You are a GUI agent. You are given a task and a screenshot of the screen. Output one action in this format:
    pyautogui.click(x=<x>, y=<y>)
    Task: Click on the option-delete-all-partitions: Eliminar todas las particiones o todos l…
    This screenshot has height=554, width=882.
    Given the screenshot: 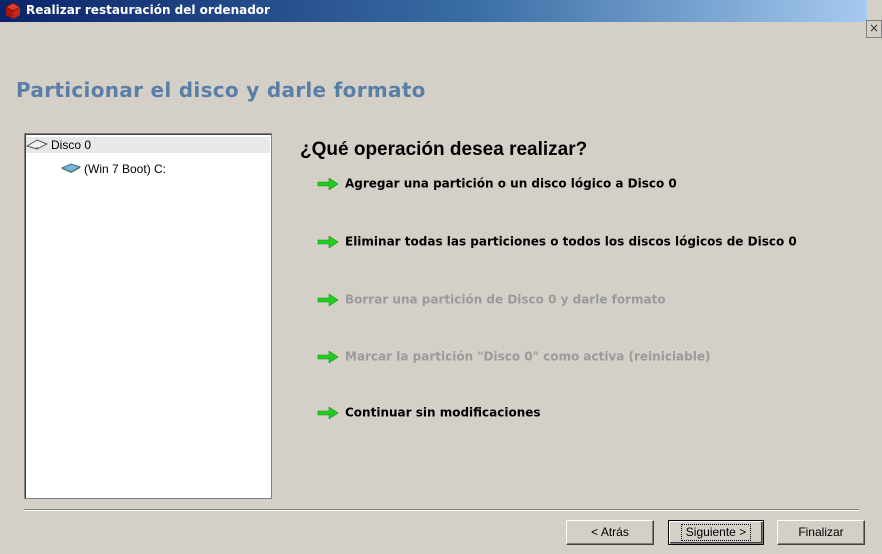 What is the action you would take?
    pyautogui.click(x=557, y=241)
    